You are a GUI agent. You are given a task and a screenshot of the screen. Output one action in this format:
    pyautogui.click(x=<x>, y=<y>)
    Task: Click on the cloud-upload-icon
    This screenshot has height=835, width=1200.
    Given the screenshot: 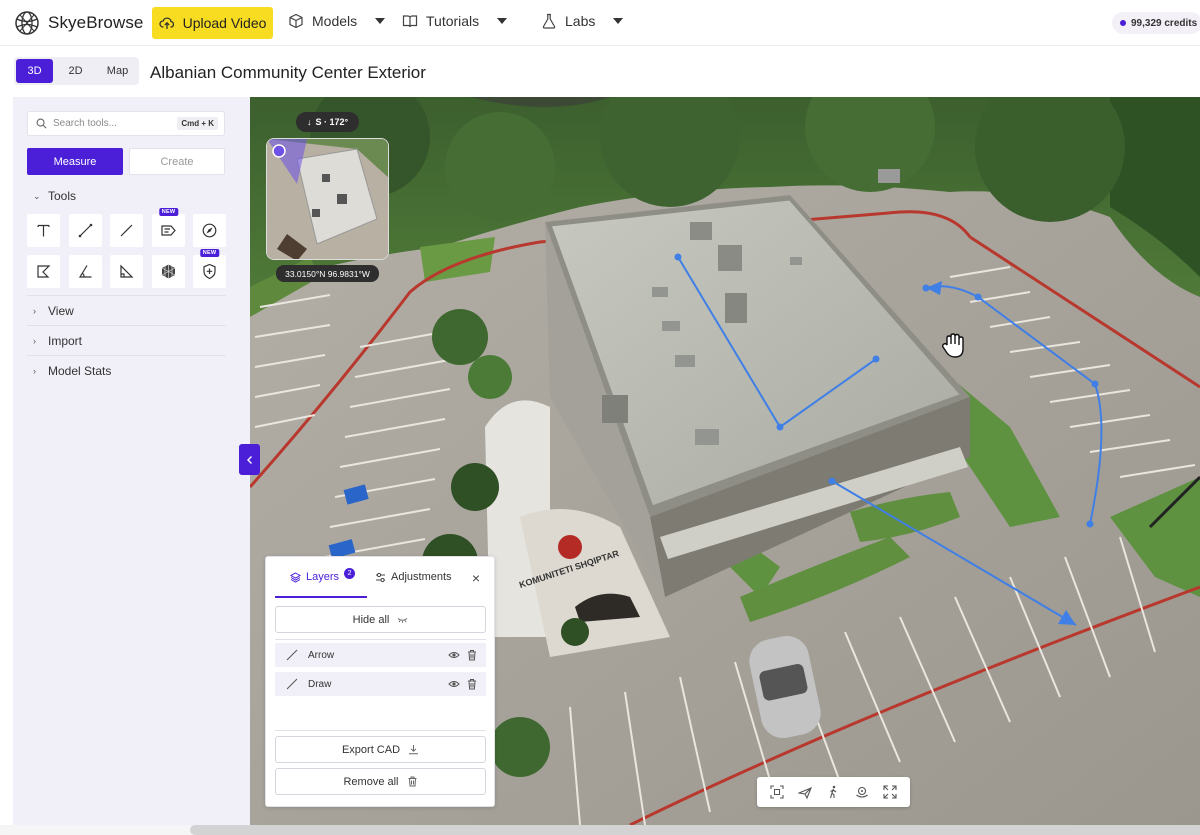 What is the action you would take?
    pyautogui.click(x=166, y=23)
    